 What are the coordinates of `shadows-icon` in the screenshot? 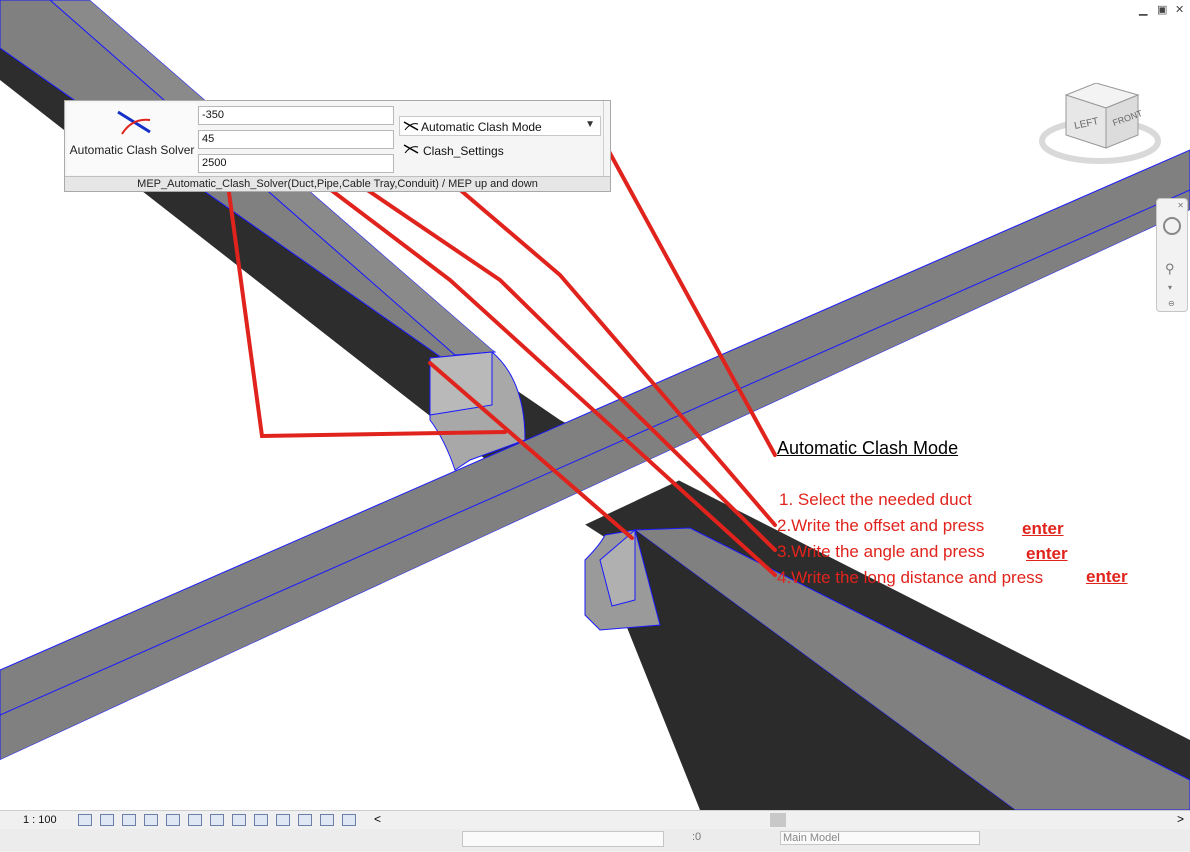 It's located at (151, 820).